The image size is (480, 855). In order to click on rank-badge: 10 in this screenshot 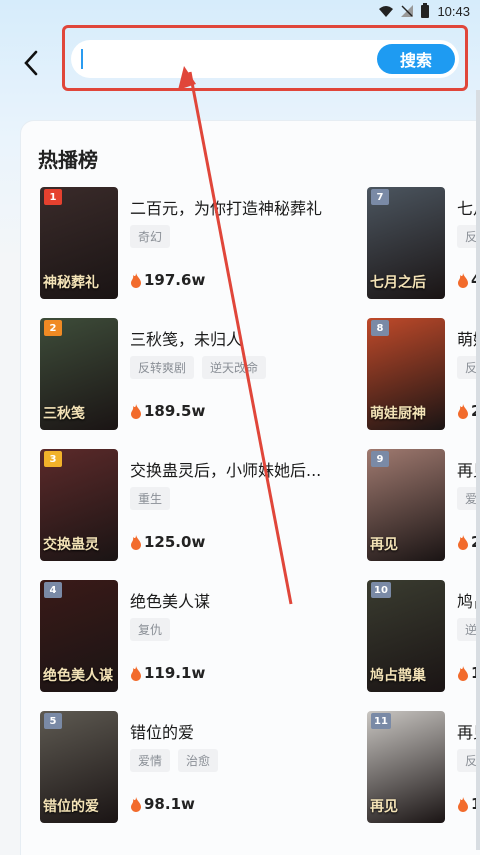, I will do `click(381, 590)`.